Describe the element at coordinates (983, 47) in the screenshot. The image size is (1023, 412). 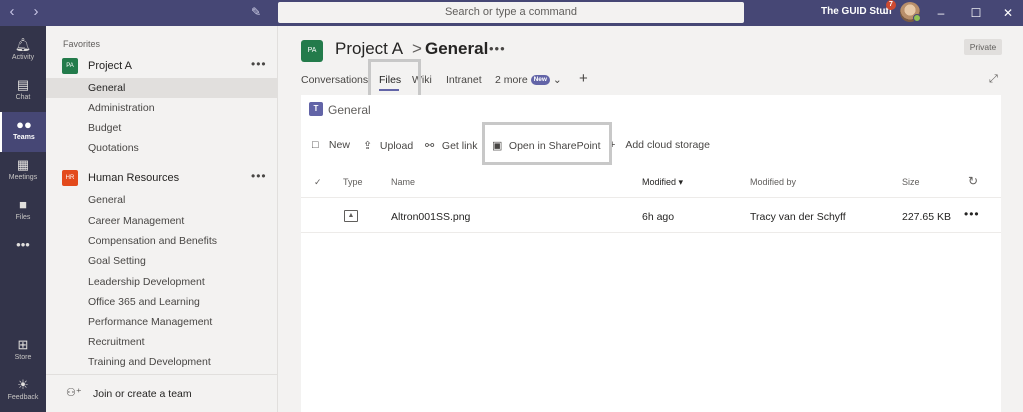
I see `privacy-badge: Private` at that location.